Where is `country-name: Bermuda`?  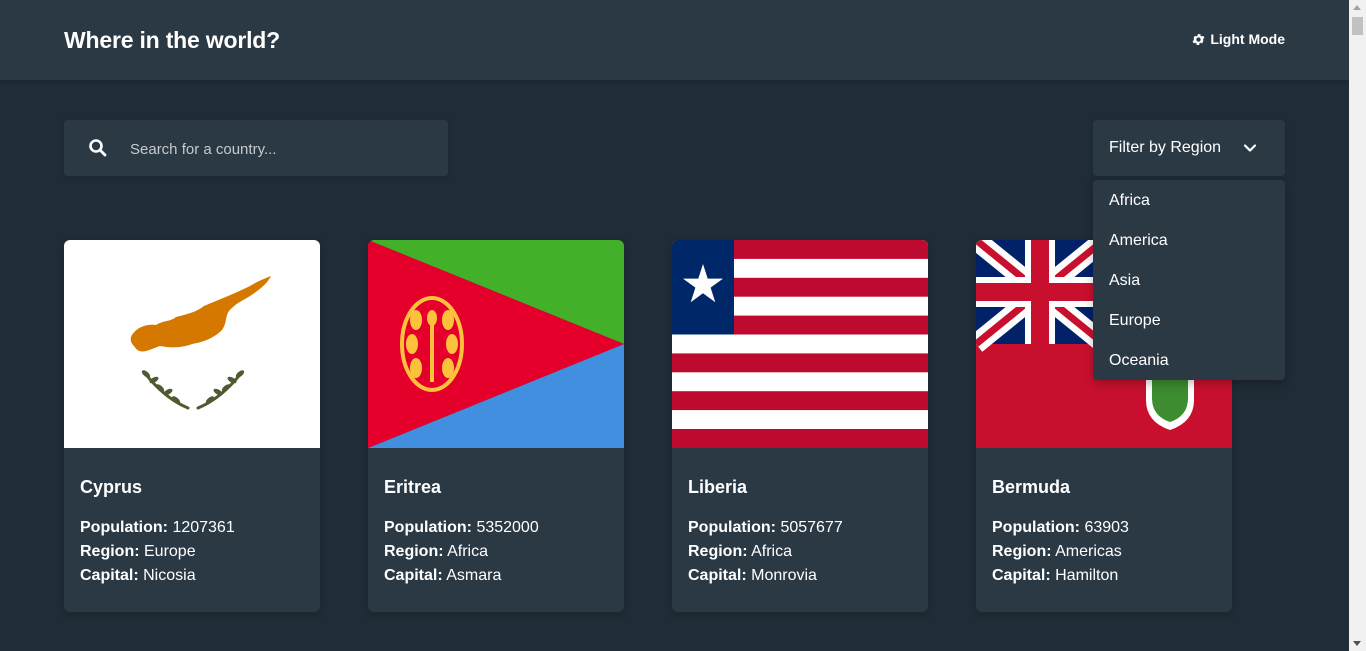
country-name: Bermuda is located at coordinates (1031, 487).